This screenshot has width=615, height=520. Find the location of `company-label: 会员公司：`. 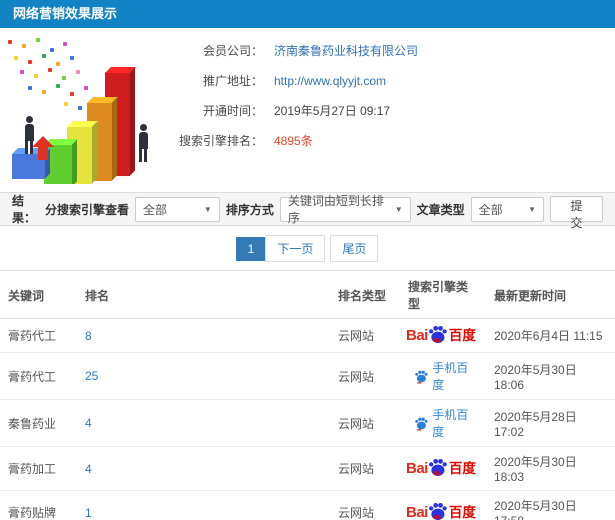

company-label: 会员公司： is located at coordinates (232, 51).